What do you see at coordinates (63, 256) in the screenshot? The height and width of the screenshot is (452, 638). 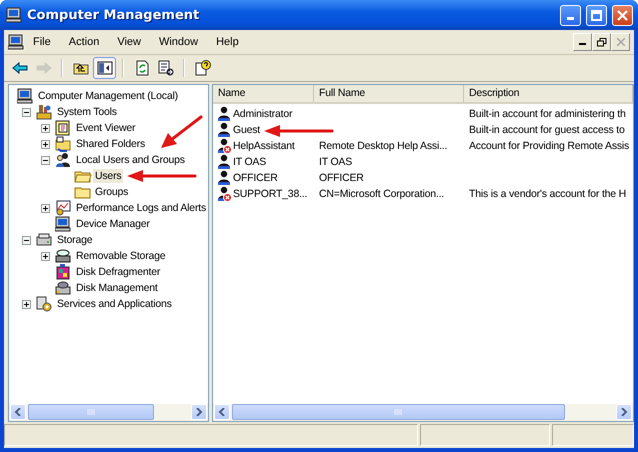 I see `drive-icon` at bounding box center [63, 256].